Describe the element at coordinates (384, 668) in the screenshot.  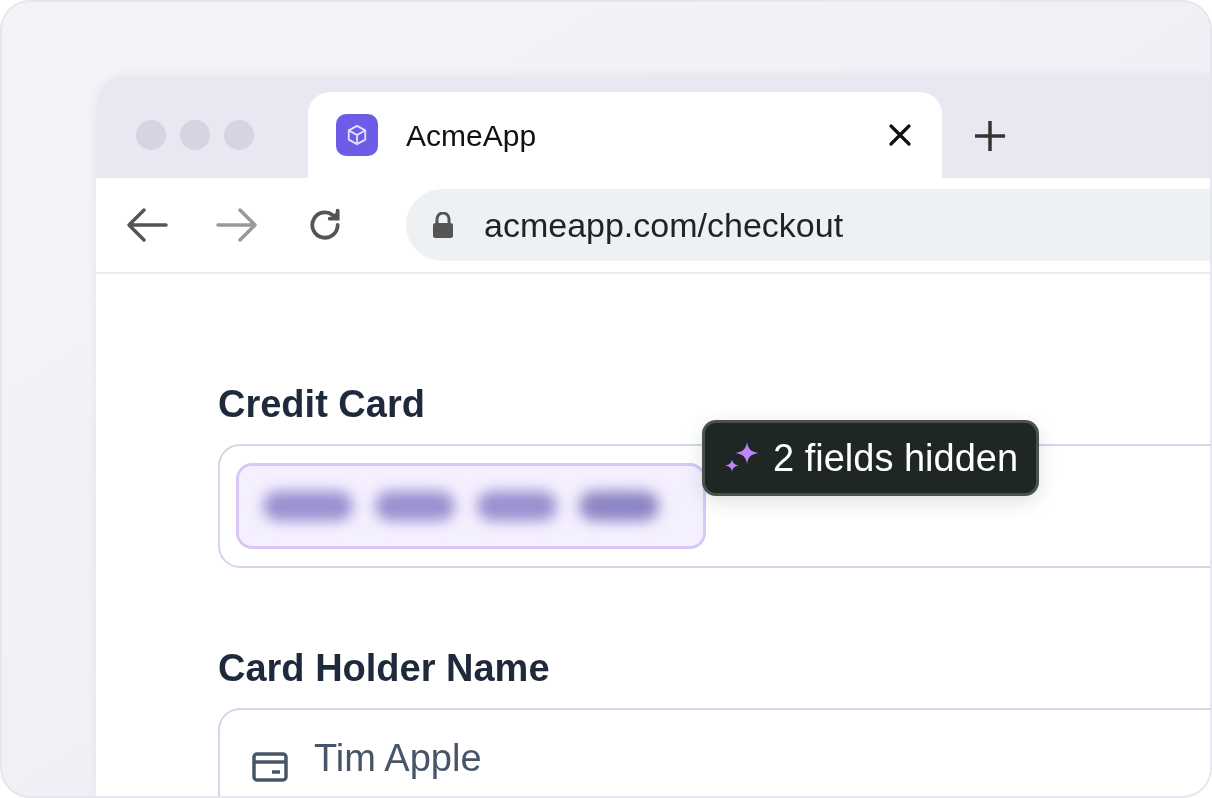
I see `field-label: Card Holder Name` at that location.